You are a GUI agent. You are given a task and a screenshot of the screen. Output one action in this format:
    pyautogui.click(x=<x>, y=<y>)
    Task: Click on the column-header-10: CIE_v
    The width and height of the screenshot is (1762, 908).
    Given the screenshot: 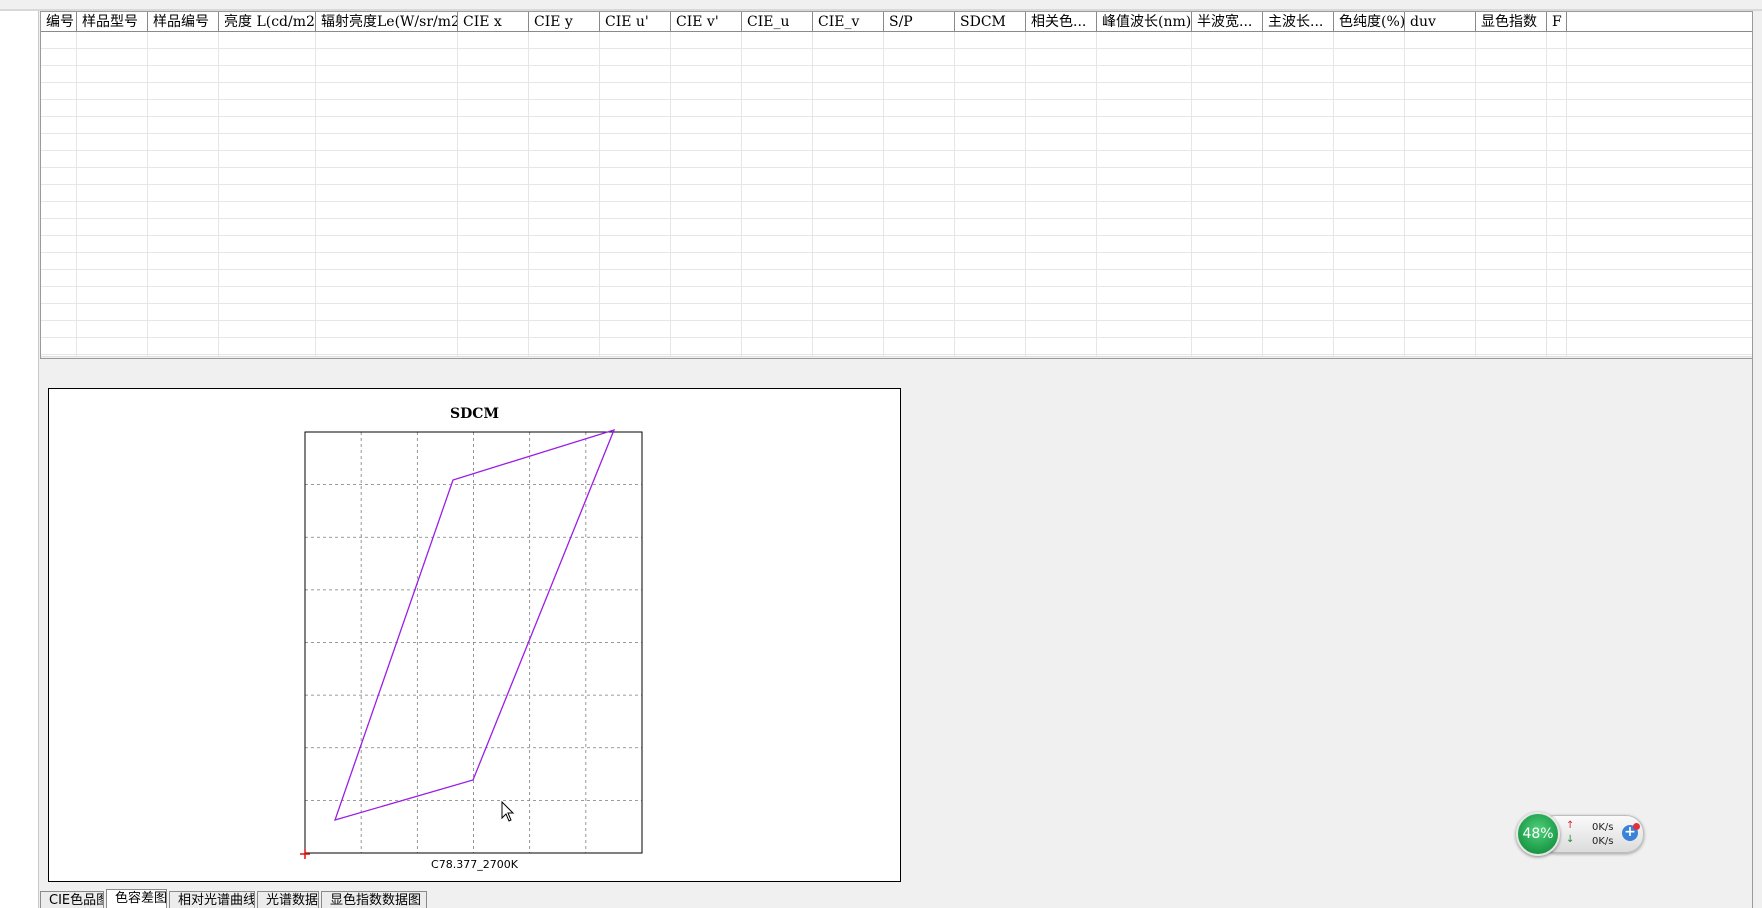 What is the action you would take?
    pyautogui.click(x=848, y=21)
    